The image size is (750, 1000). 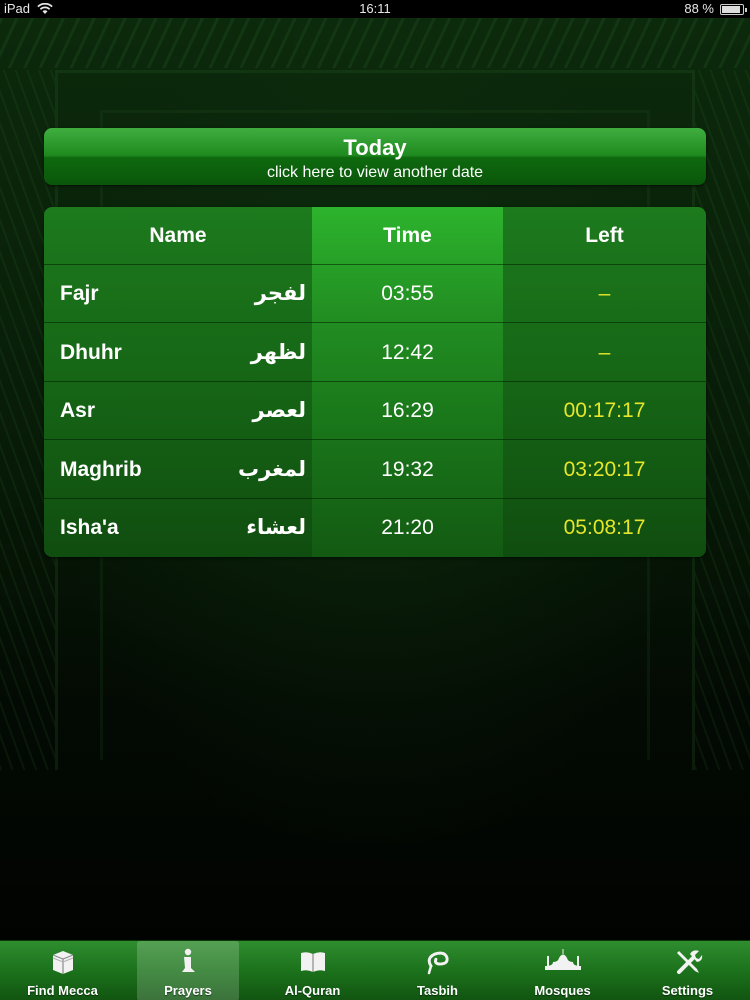 What do you see at coordinates (188, 960) in the screenshot?
I see `prayer-icon` at bounding box center [188, 960].